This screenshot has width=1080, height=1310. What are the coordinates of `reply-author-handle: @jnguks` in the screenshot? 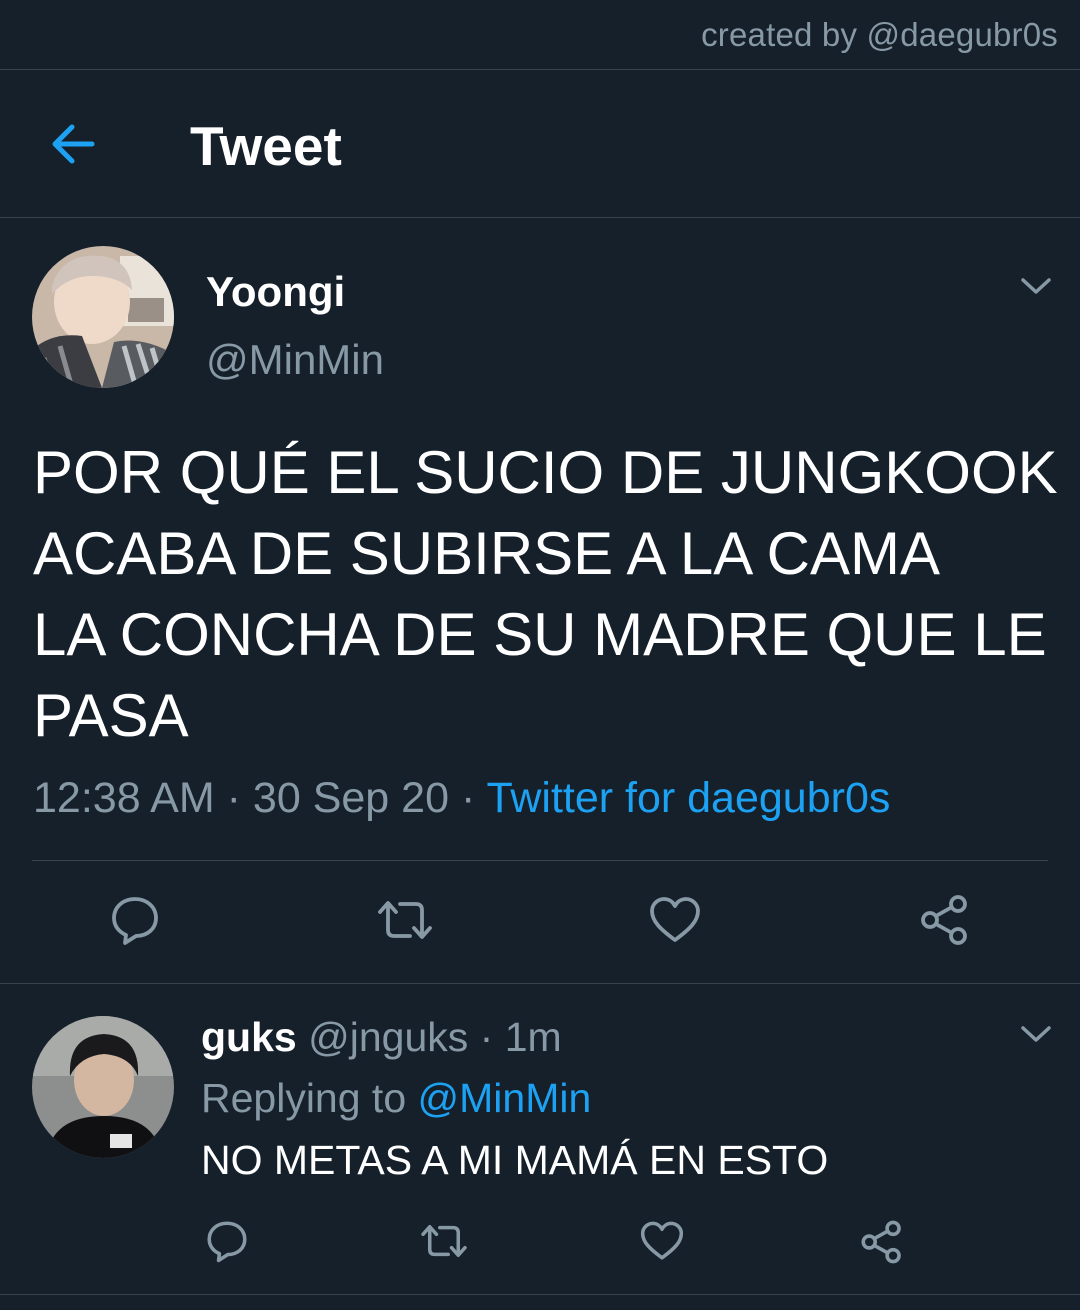 It's located at (388, 1037).